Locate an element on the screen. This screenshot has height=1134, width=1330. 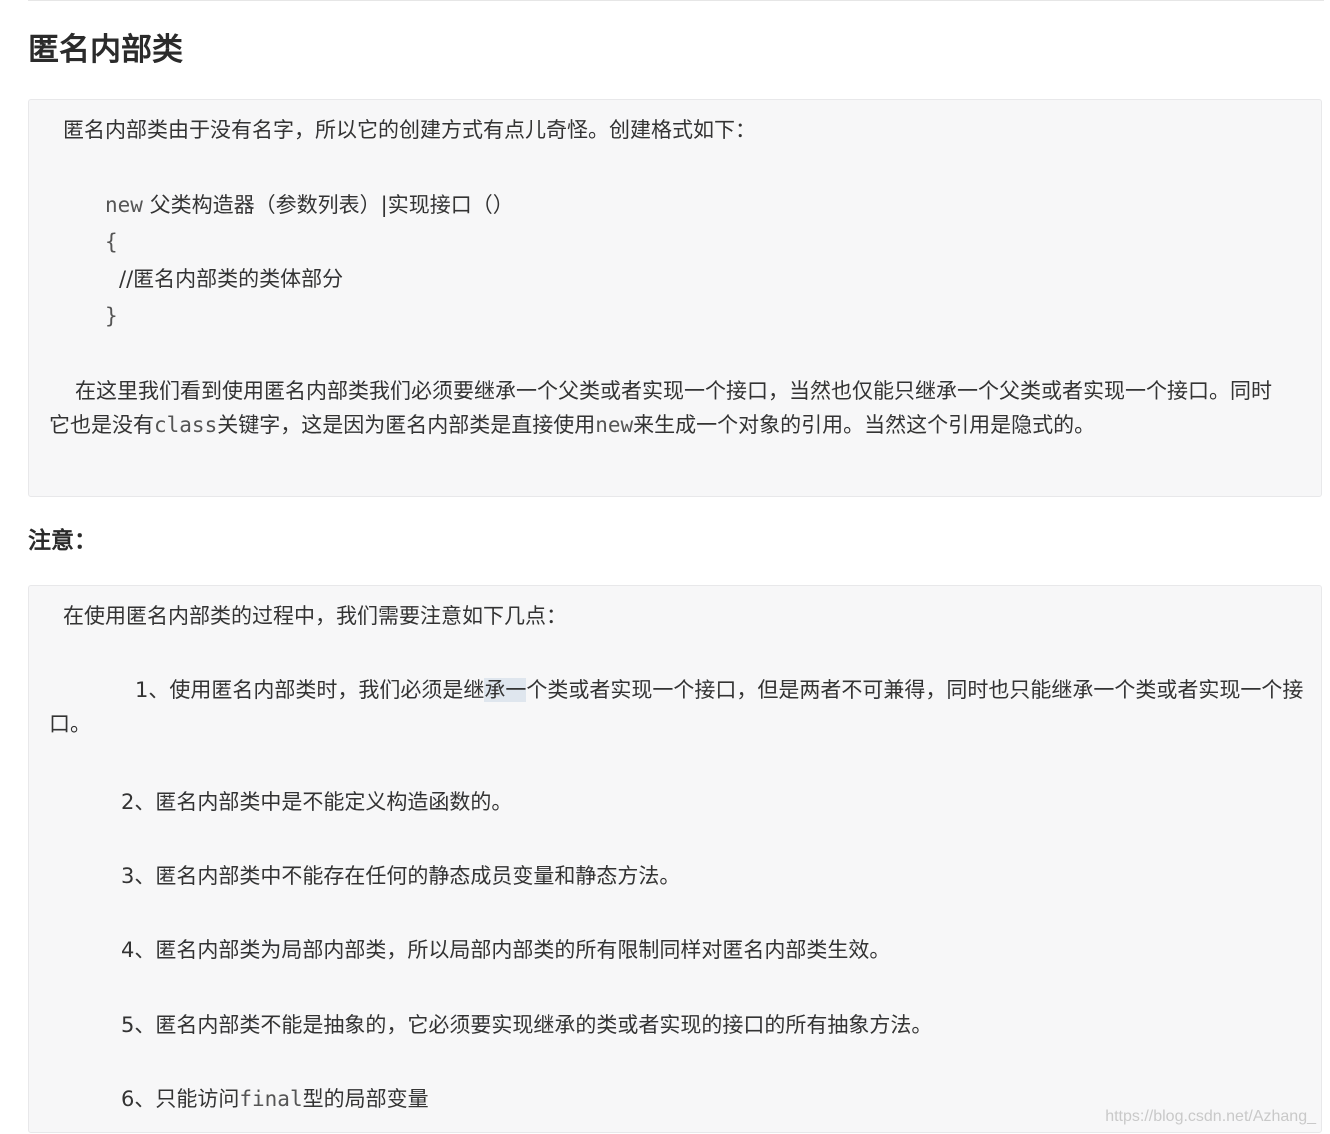
note-item-2: 2、匿名内部类中是不能定义构造函数的。 is located at coordinates (317, 802).